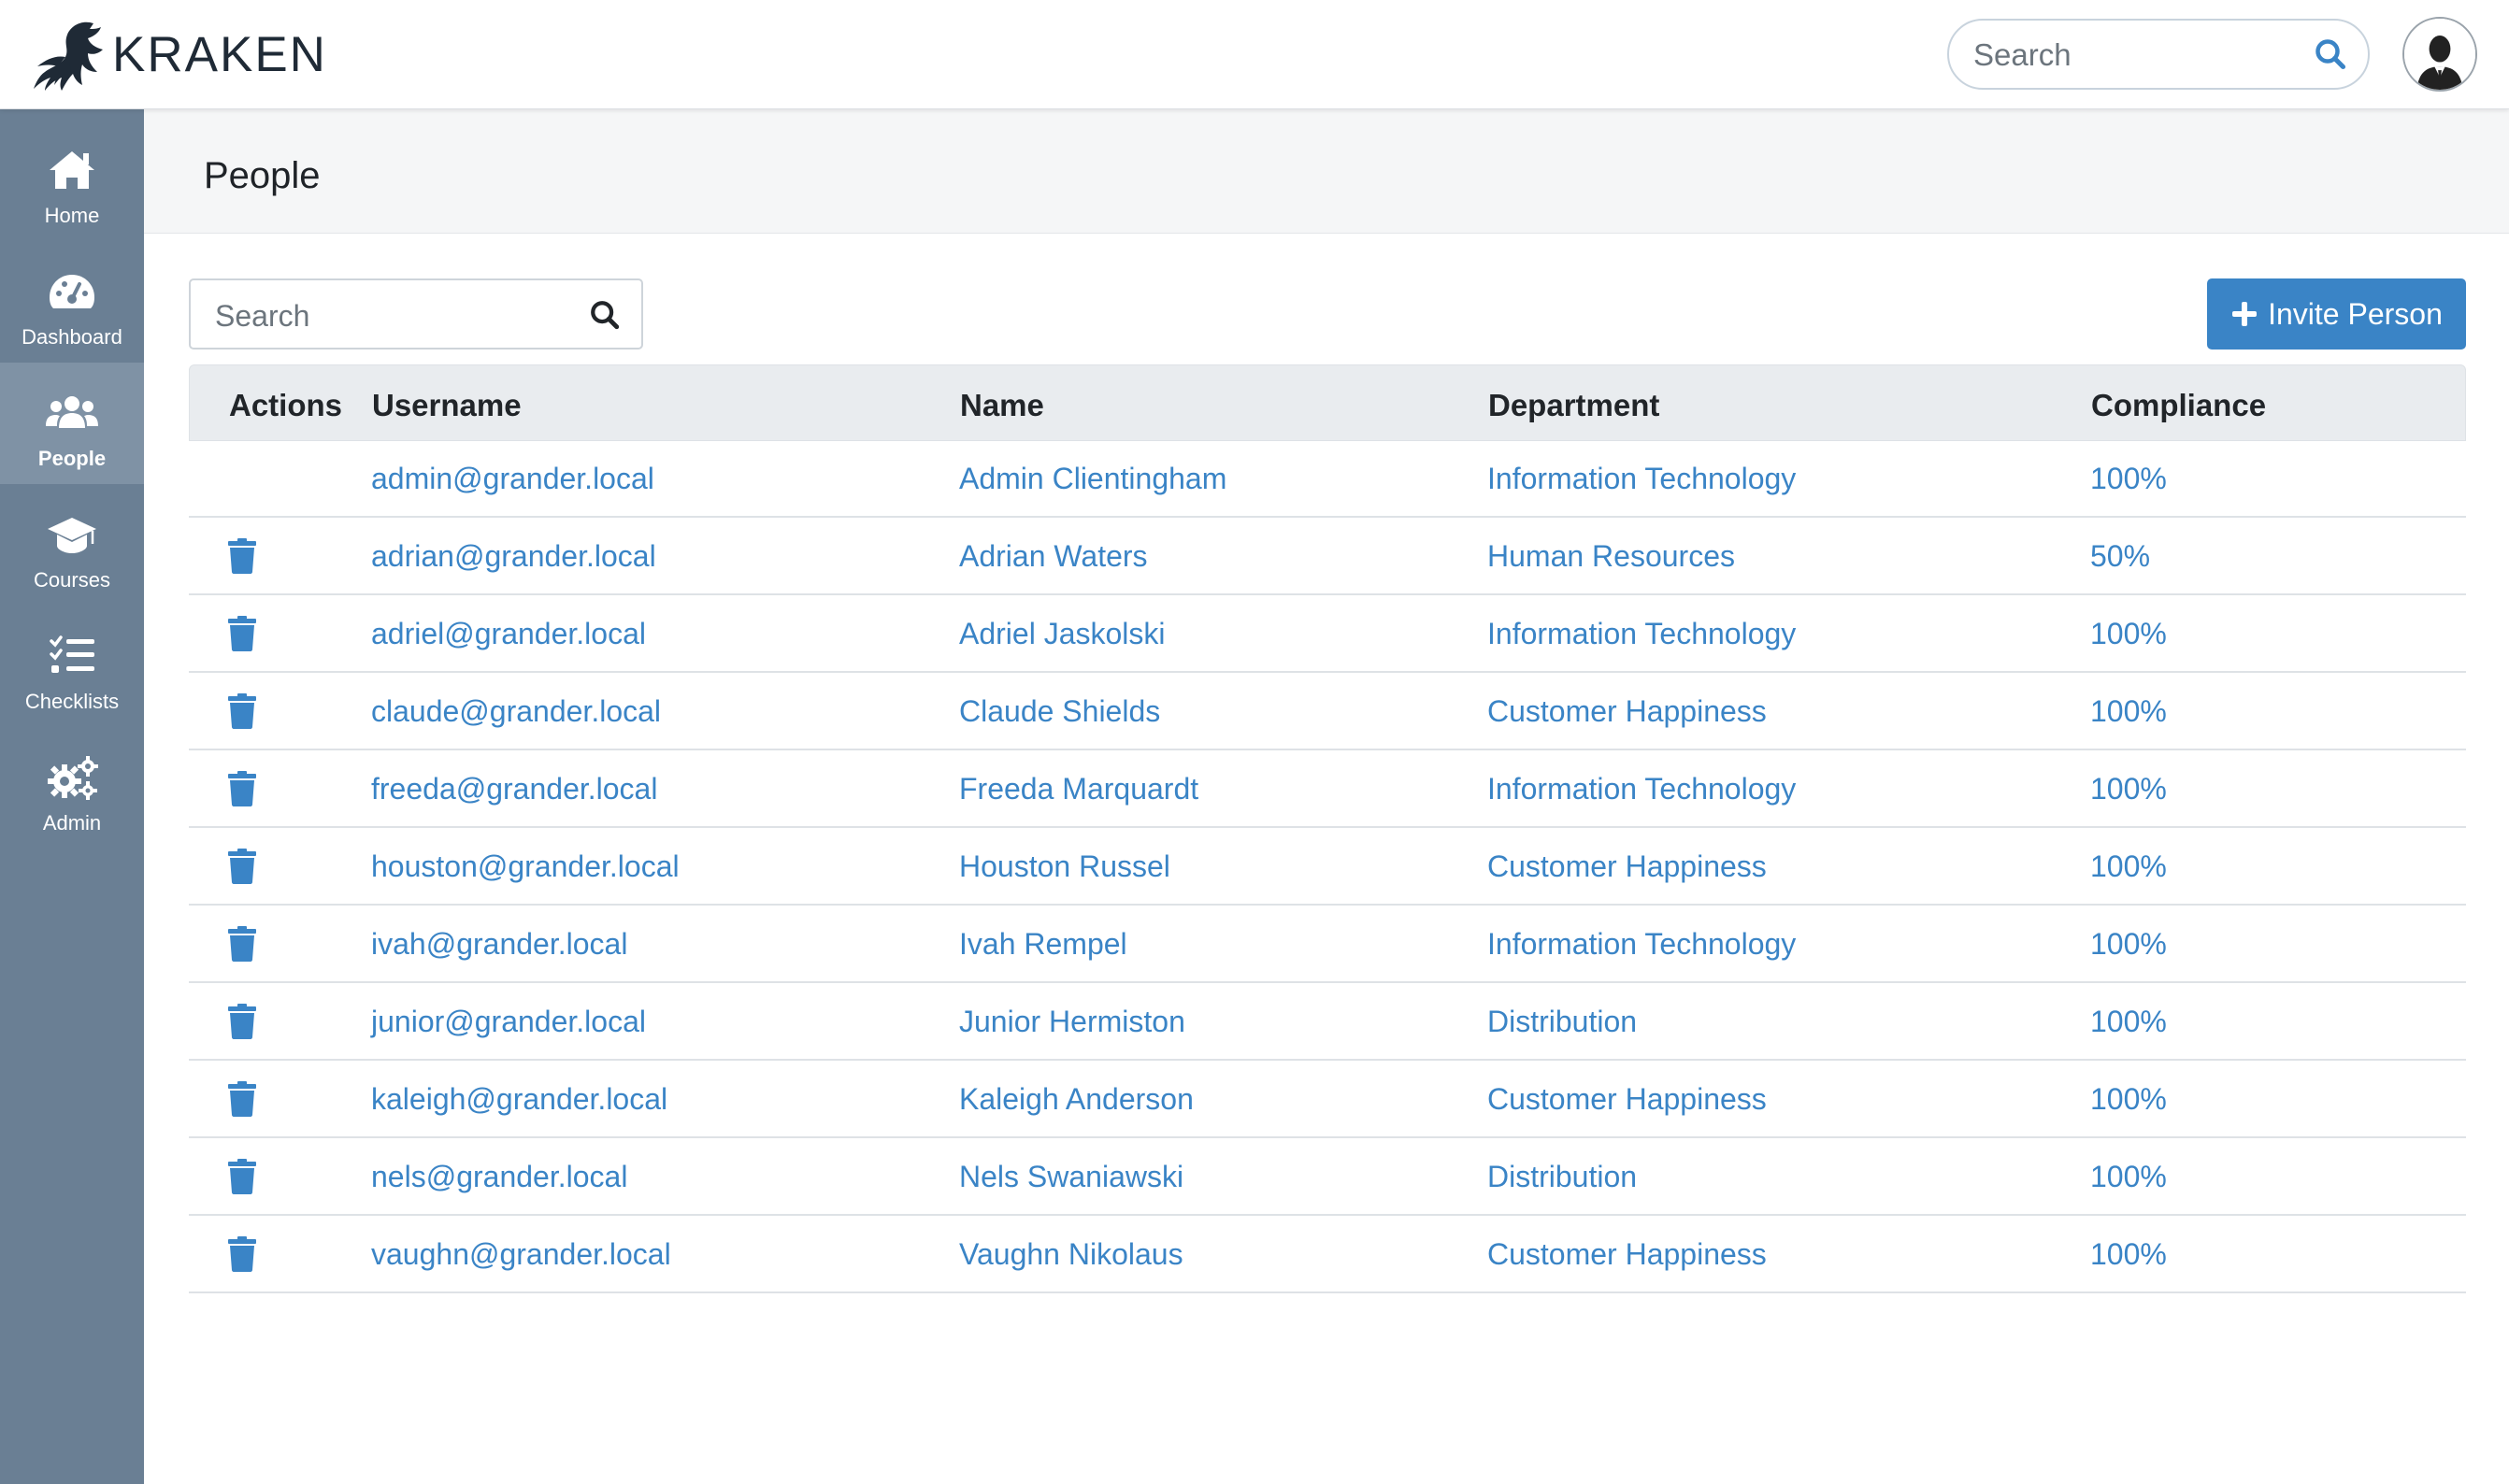  I want to click on name-link: Freeda Marquardt, so click(1078, 789).